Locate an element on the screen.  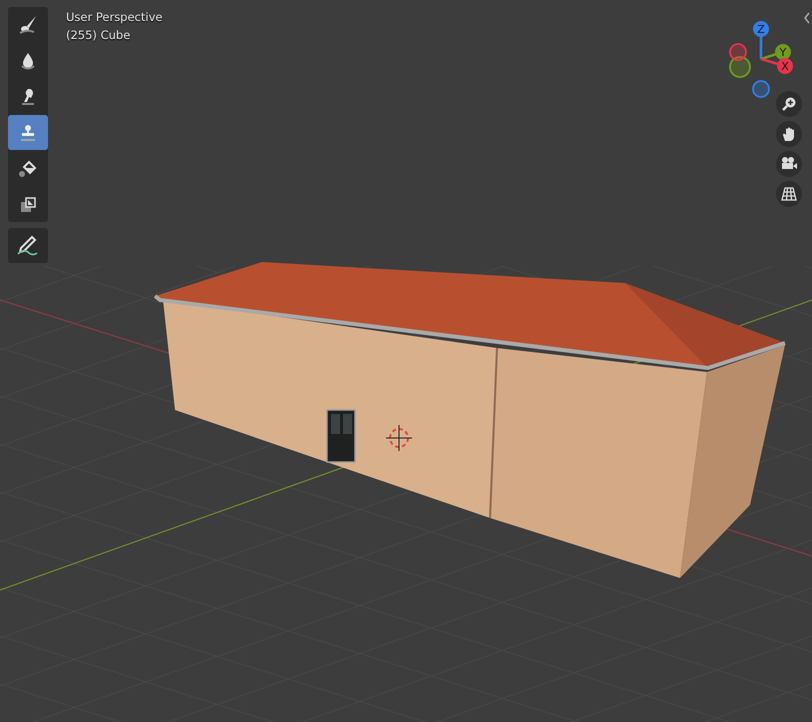
pan-button is located at coordinates (789, 134).